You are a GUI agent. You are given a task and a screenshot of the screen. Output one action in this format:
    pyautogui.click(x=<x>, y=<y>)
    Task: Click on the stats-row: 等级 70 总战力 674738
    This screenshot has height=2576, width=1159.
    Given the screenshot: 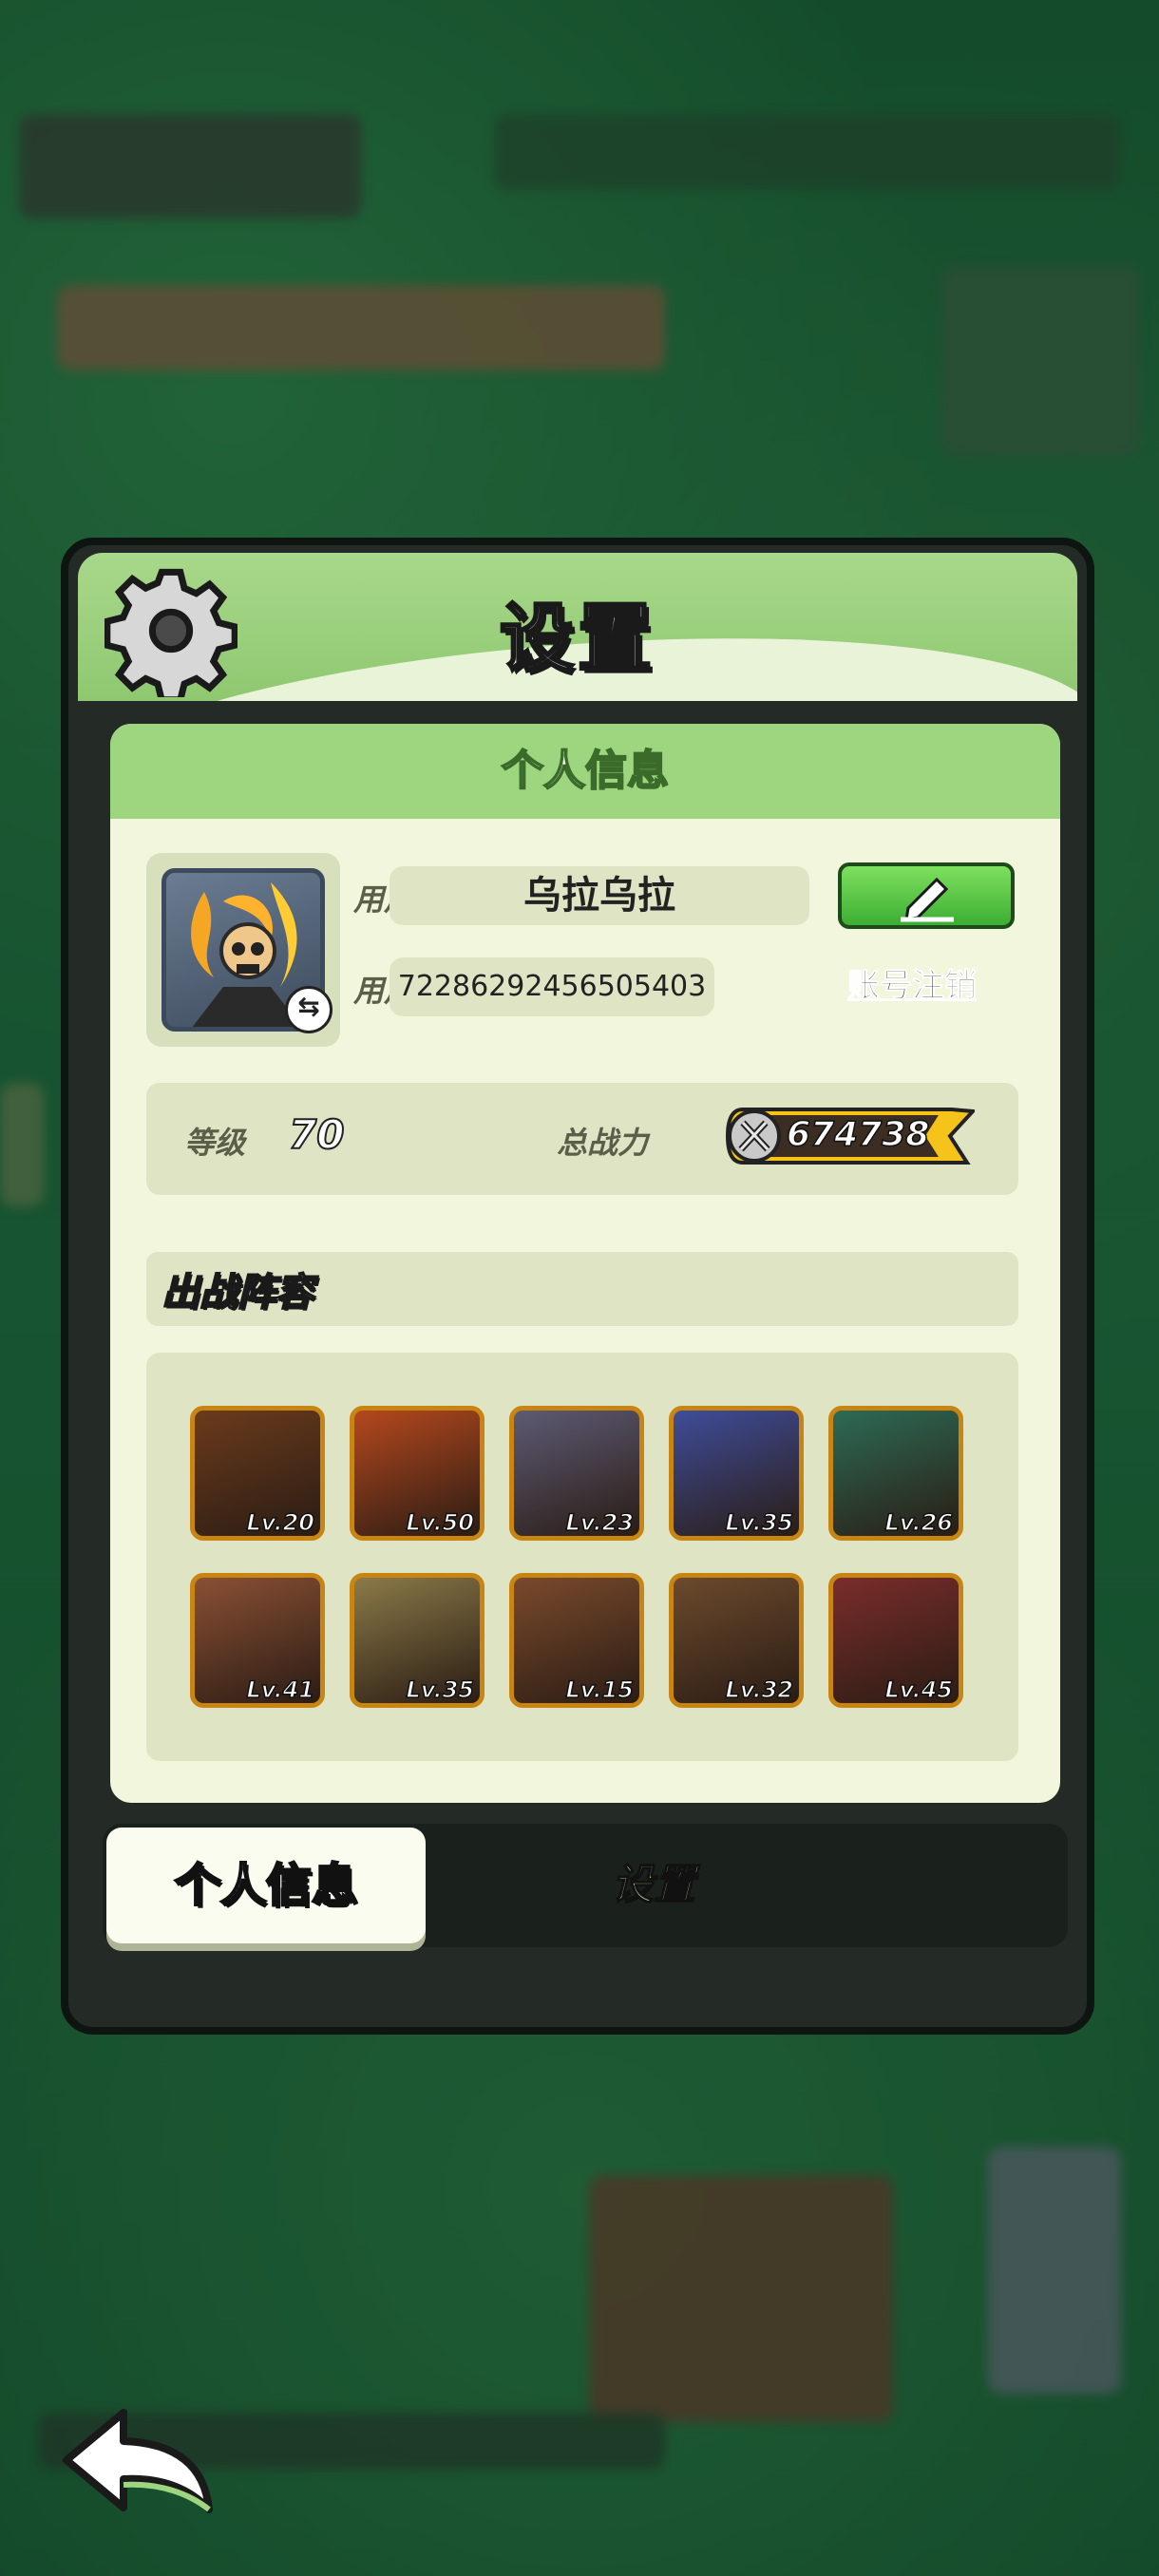 What is the action you would take?
    pyautogui.click(x=582, y=1139)
    